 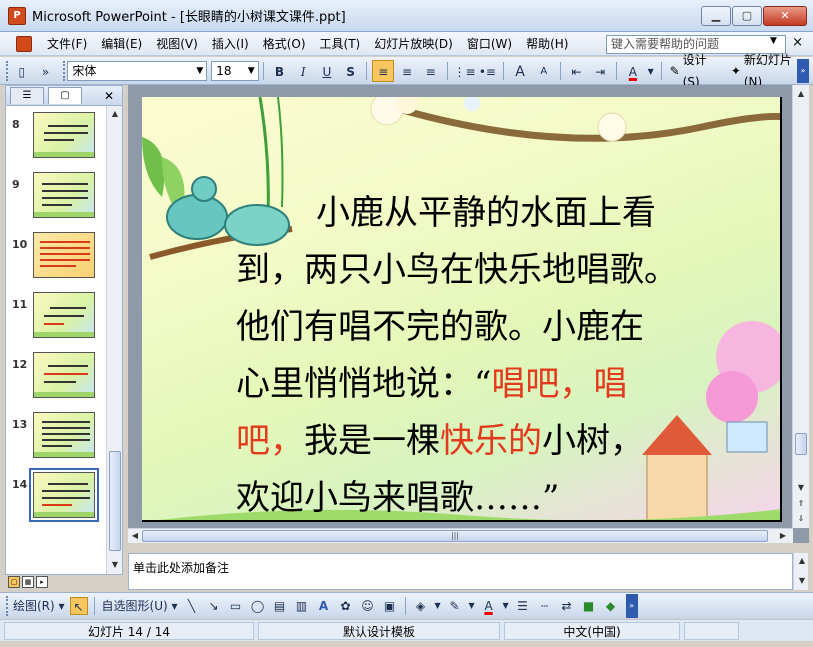 What do you see at coordinates (747, 16) in the screenshot?
I see `maximize-button: ▢` at bounding box center [747, 16].